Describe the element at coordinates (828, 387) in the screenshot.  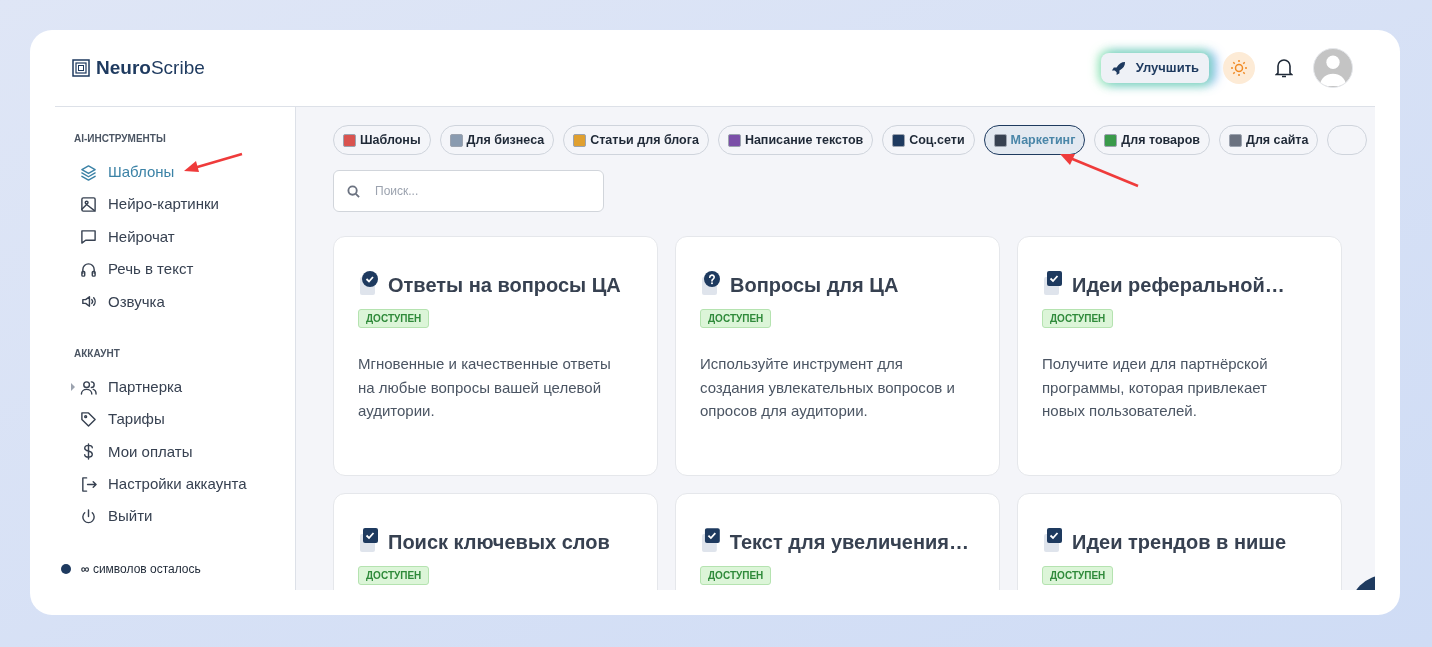
I see `card-description: Используйте инструмент для создания увлекательных вопросов и опросов для аудитории.` at that location.